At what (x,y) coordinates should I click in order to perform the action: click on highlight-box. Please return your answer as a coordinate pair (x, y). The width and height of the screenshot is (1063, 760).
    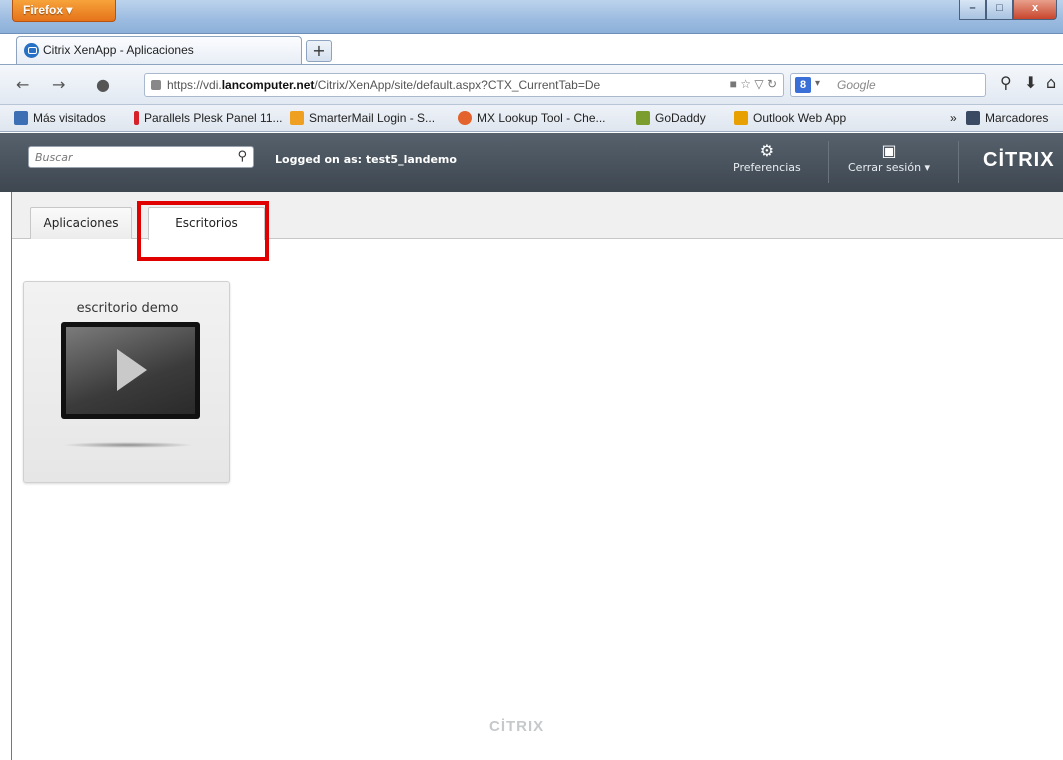
    Looking at the image, I should click on (203, 231).